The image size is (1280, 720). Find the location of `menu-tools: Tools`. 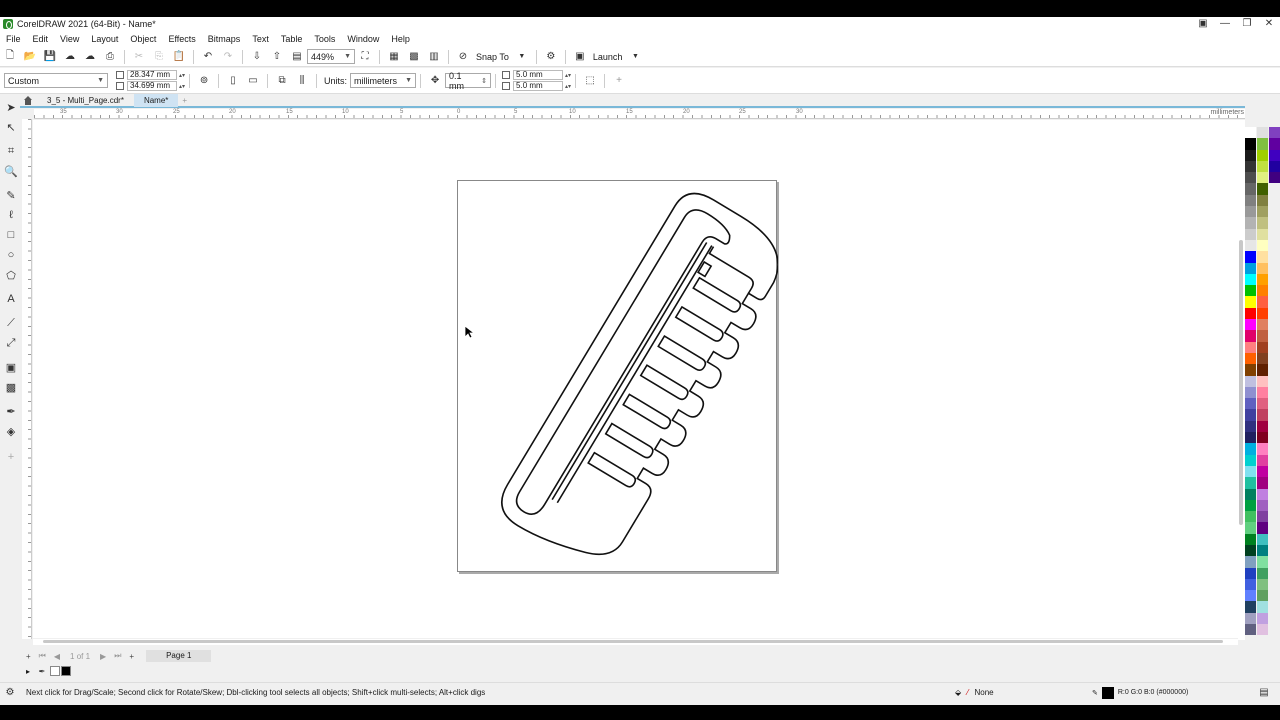

menu-tools: Tools is located at coordinates (324, 39).